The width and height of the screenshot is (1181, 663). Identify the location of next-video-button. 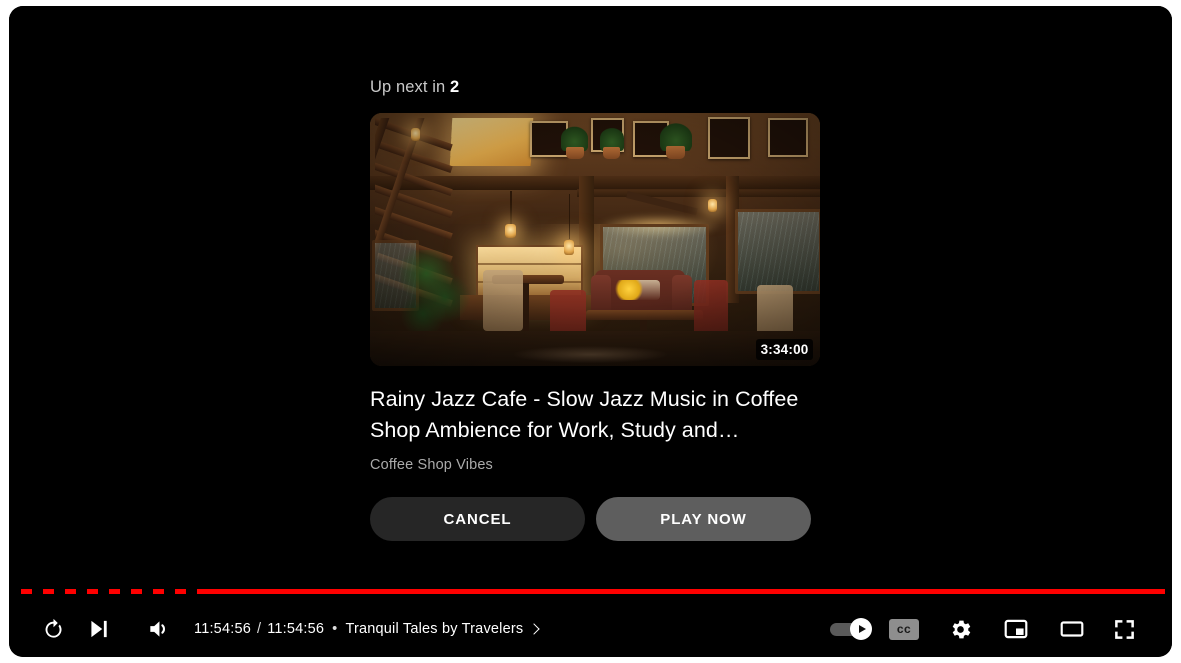
(99, 629).